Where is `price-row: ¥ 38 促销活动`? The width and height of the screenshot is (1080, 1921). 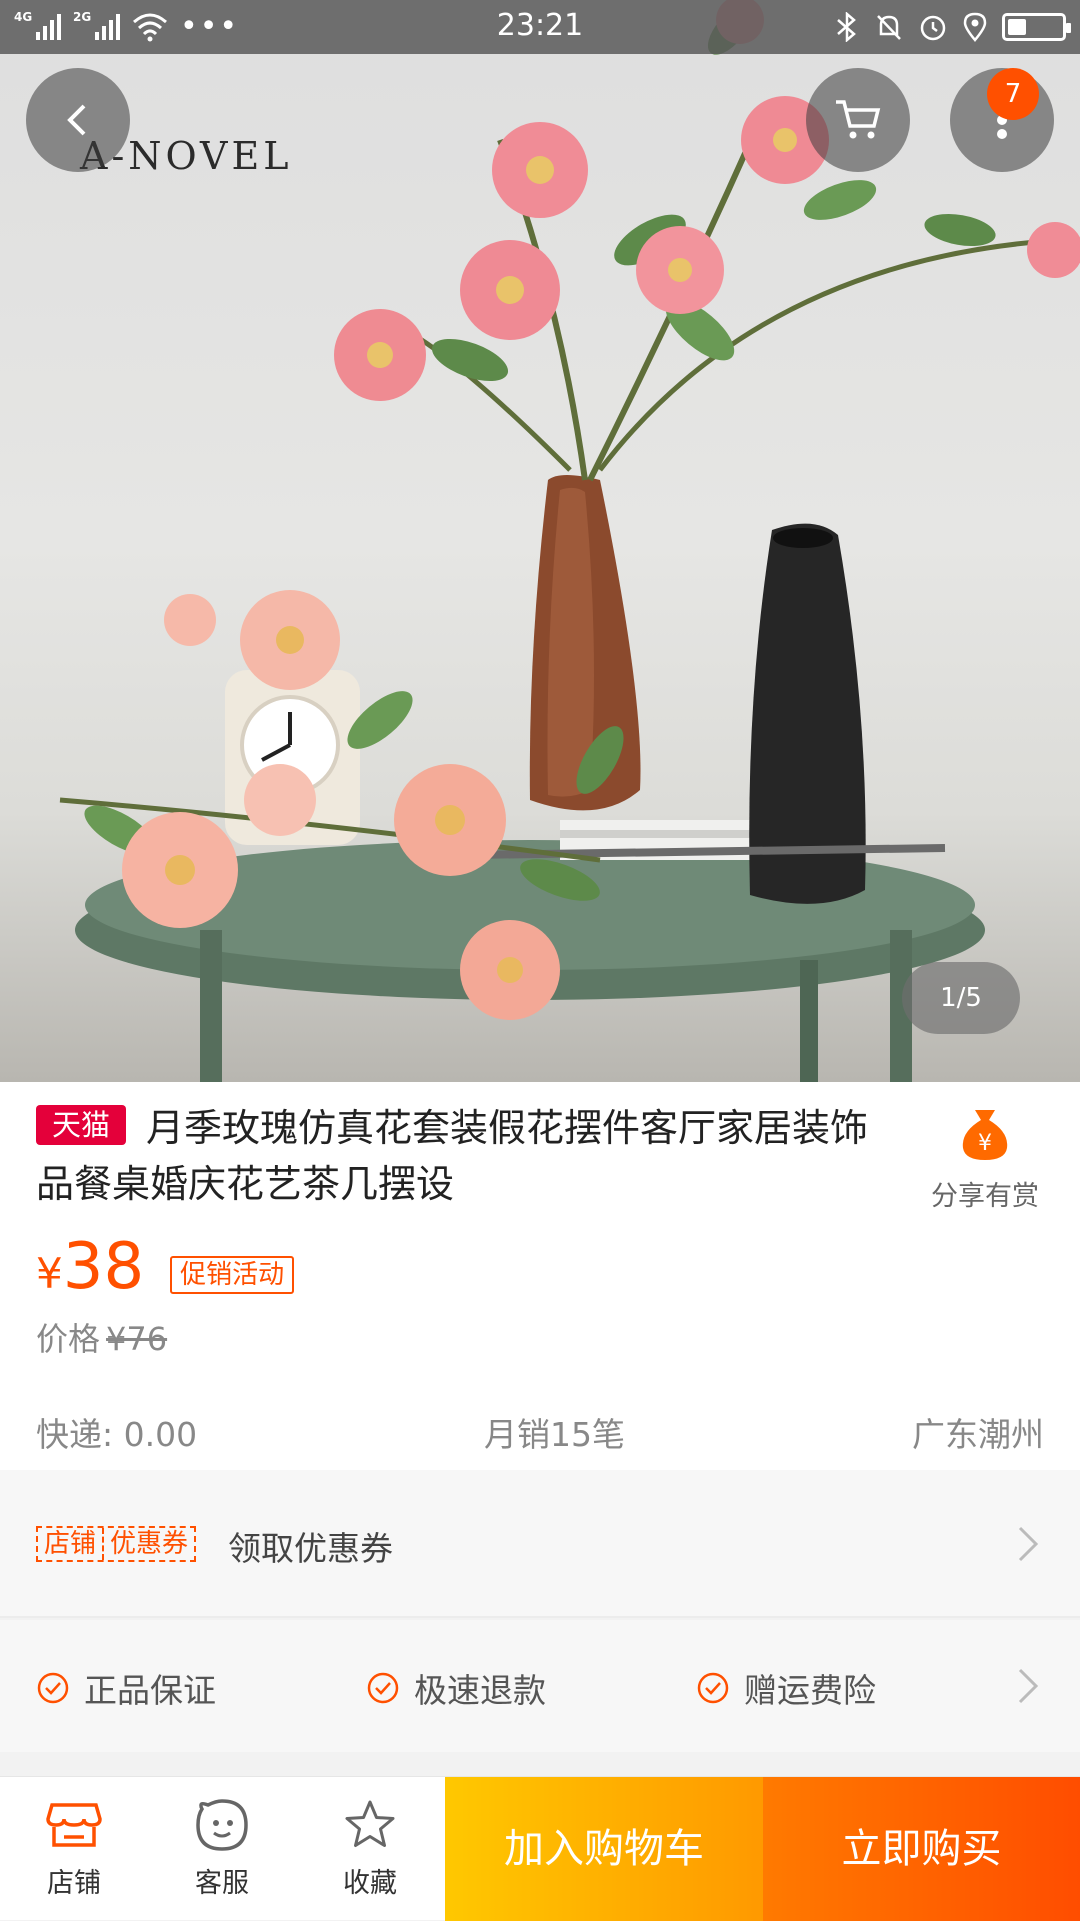
price-row: ¥ 38 促销活动 is located at coordinates (165, 1267).